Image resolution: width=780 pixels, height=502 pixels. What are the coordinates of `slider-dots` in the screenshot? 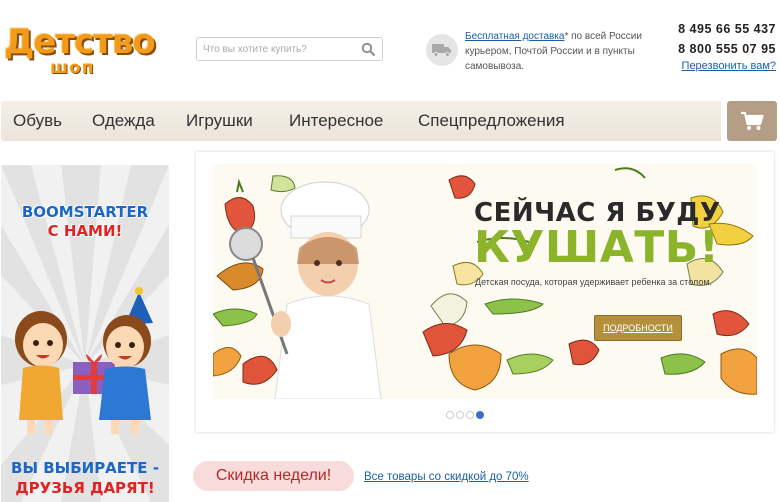 It's located at (468, 416).